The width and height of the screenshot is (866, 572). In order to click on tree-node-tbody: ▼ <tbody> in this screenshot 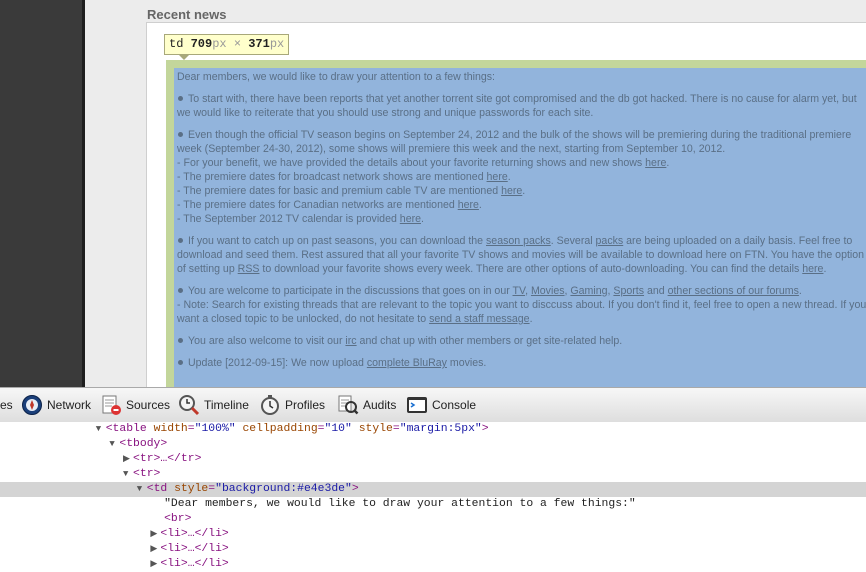, I will do `click(433, 444)`.